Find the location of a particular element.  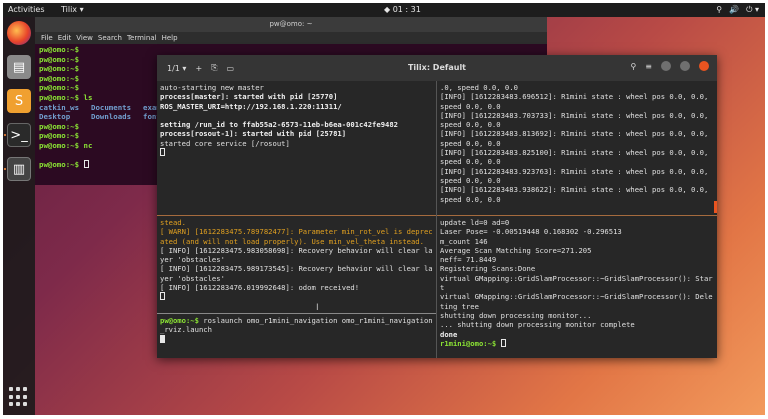

tilix-headerbar: 1/1 ▾ + ⎘ ▭ Tilix: Default ⚲ ≡ is located at coordinates (437, 68).